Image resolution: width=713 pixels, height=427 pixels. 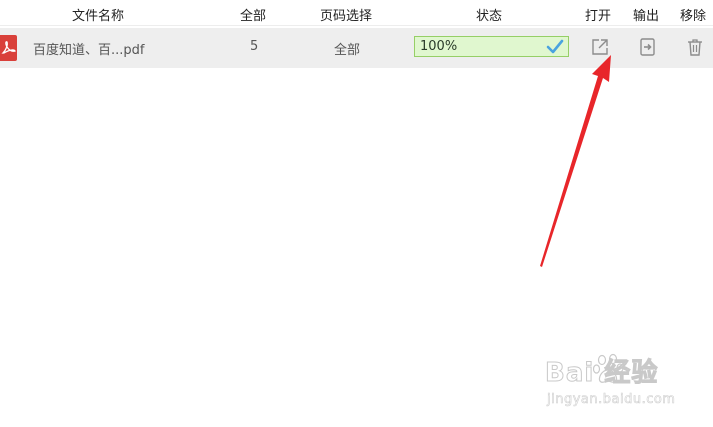 I want to click on remove-button, so click(x=695, y=47).